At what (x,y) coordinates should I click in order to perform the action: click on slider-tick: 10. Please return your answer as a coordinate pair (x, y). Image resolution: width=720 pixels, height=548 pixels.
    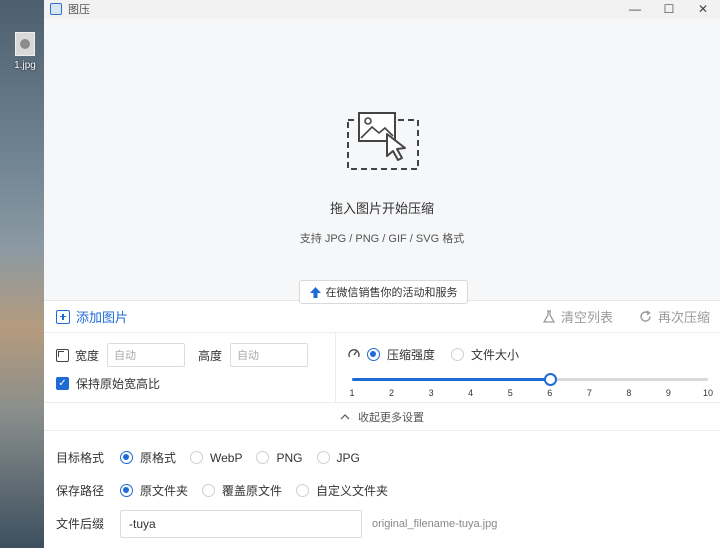
    Looking at the image, I should click on (708, 393).